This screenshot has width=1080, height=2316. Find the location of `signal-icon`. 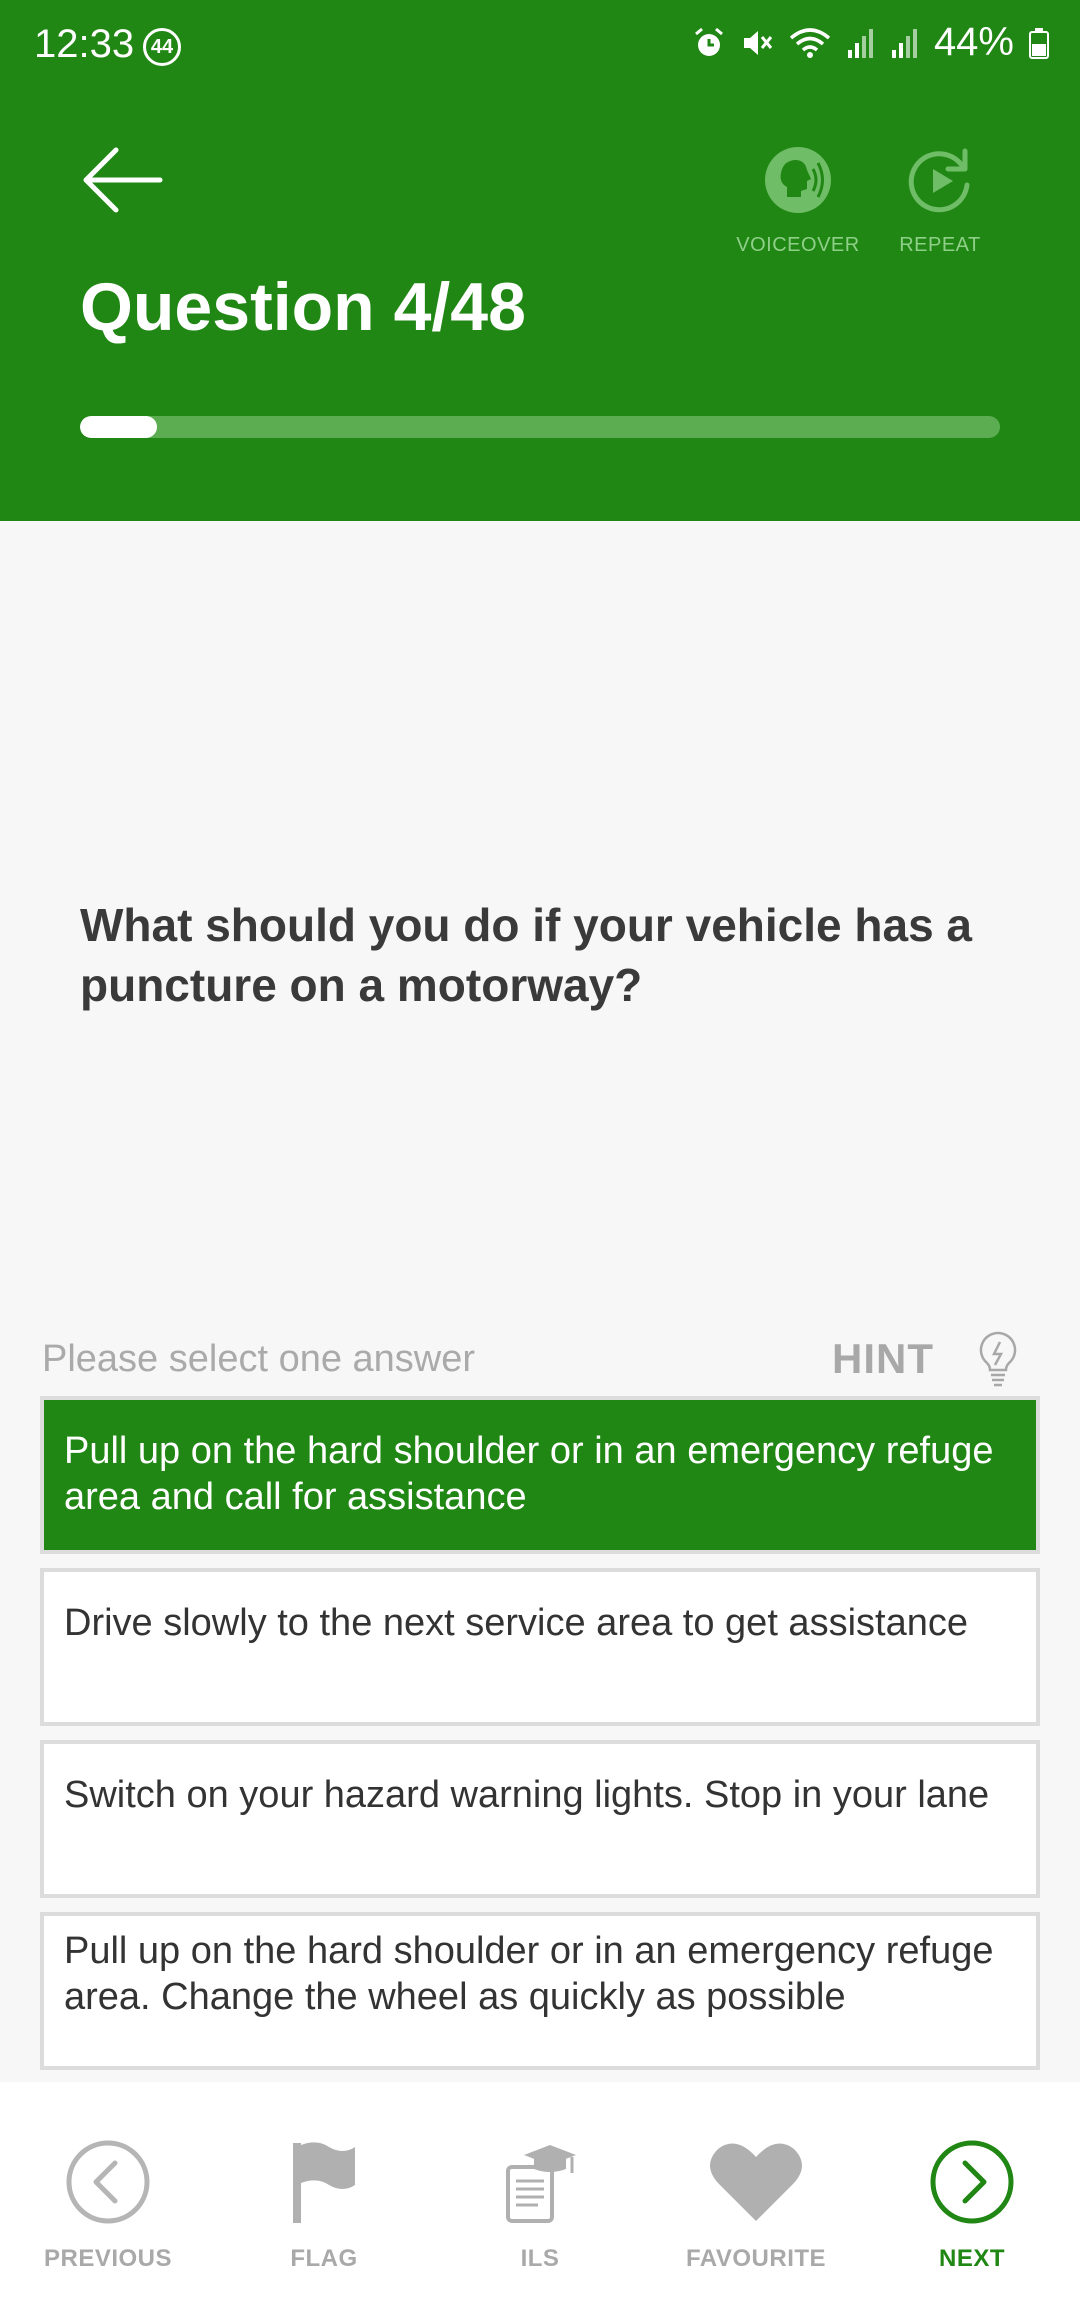

signal-icon is located at coordinates (860, 43).